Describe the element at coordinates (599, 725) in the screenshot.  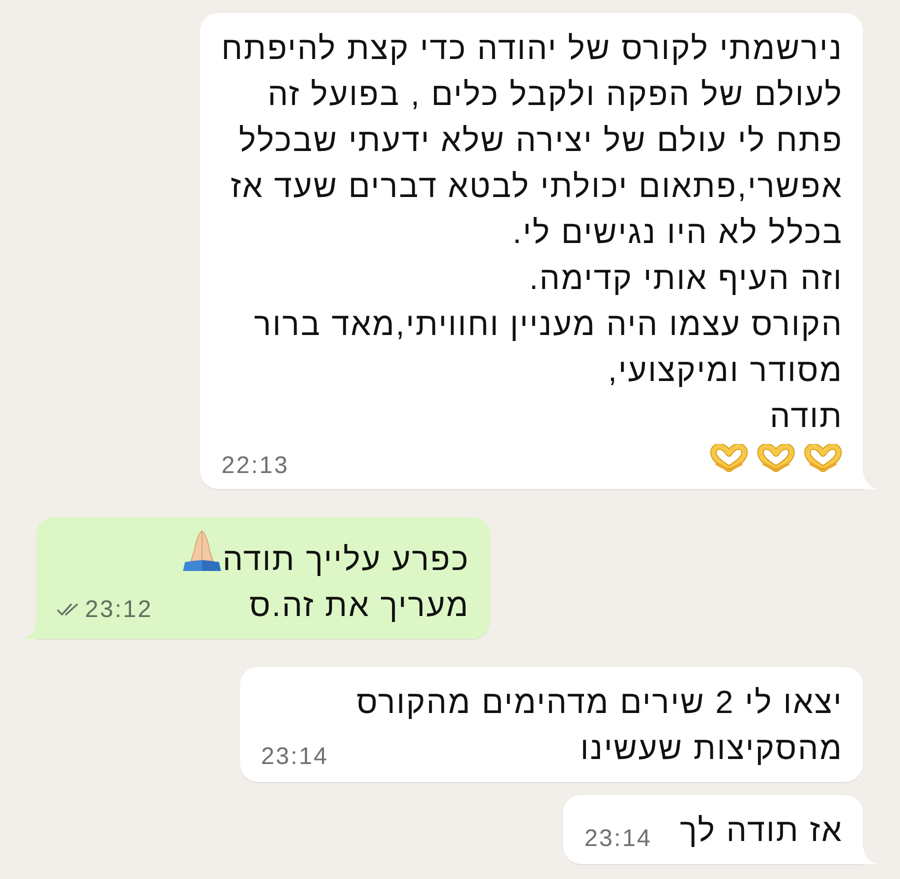
I see `message-text: יצאו לי 2 שירים מדהימים מהקורס מהסקיצות שעשינו` at that location.